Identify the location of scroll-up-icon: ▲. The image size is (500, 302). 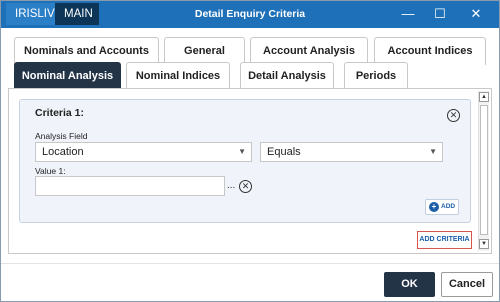
(484, 97).